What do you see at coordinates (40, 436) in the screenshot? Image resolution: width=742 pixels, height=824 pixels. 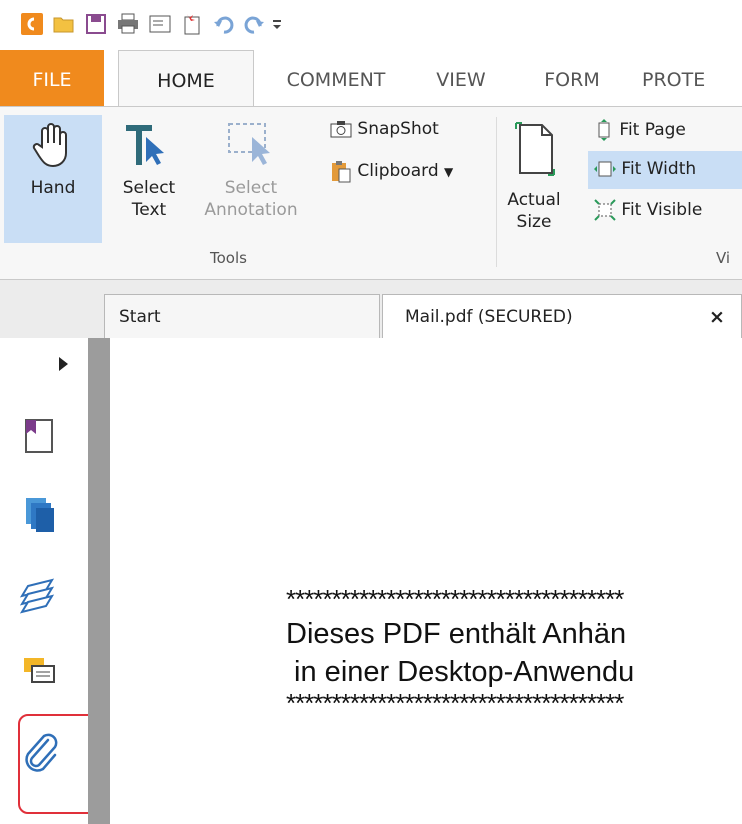 I see `bookmark-icon` at bounding box center [40, 436].